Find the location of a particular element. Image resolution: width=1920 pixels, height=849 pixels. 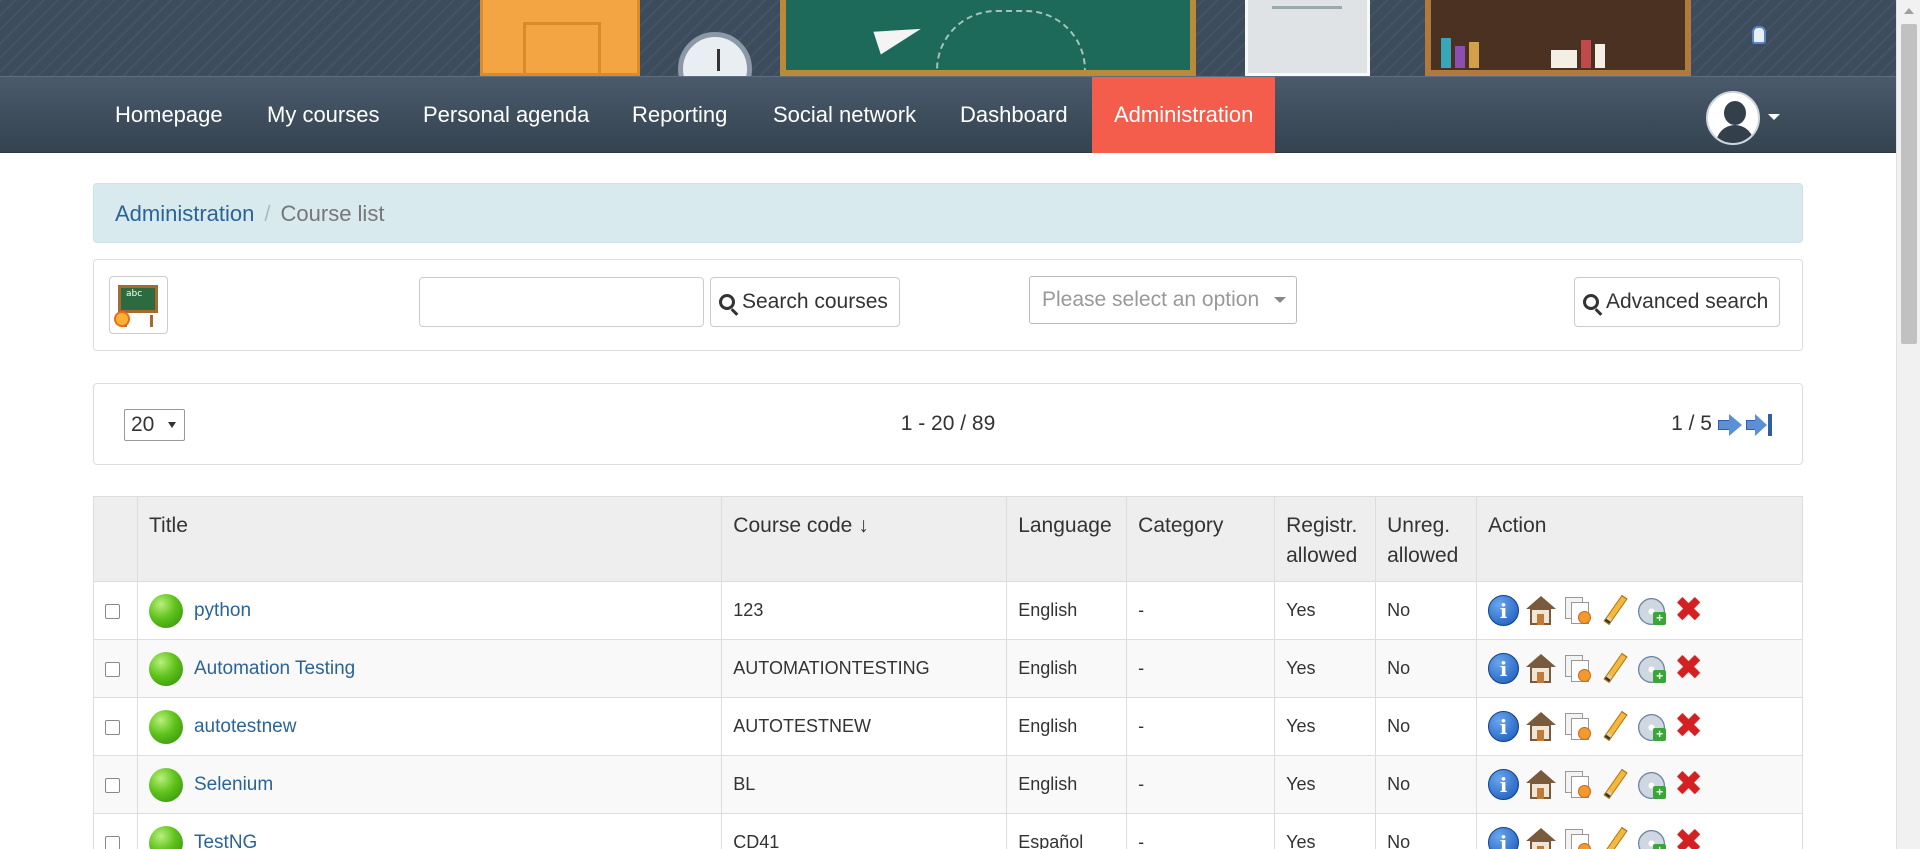

nav-reporting: Reporting is located at coordinates (679, 115).